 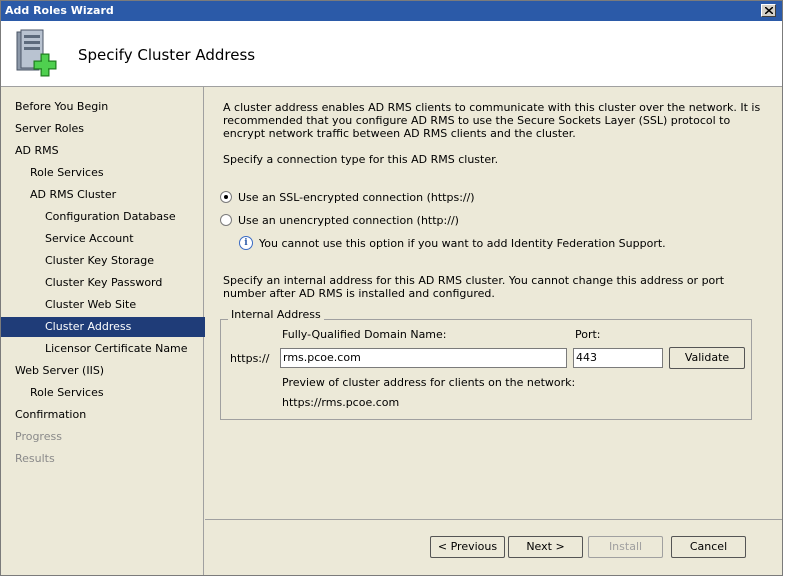 I want to click on port-input: 443, so click(x=618, y=358).